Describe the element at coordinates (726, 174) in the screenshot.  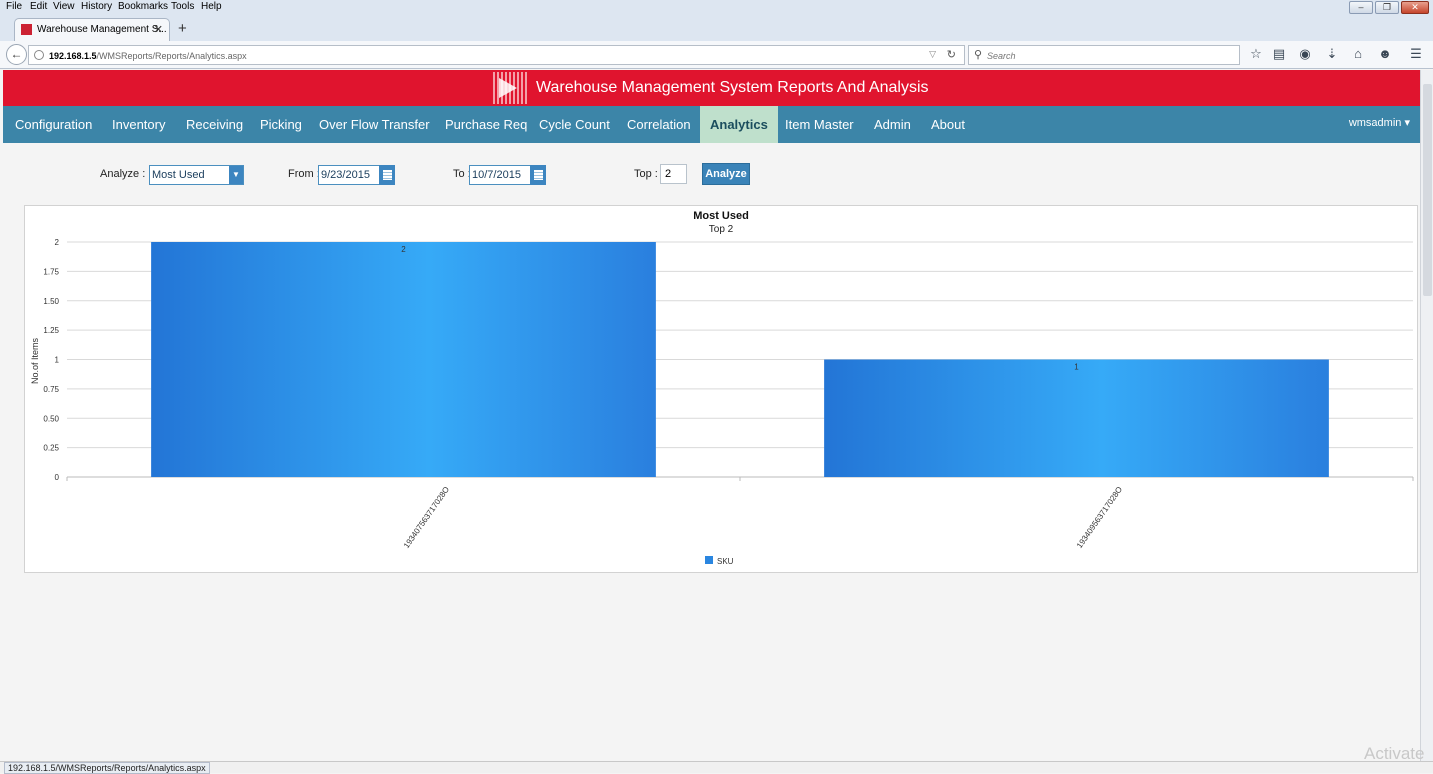
I see `analyze-button: Analyze` at that location.